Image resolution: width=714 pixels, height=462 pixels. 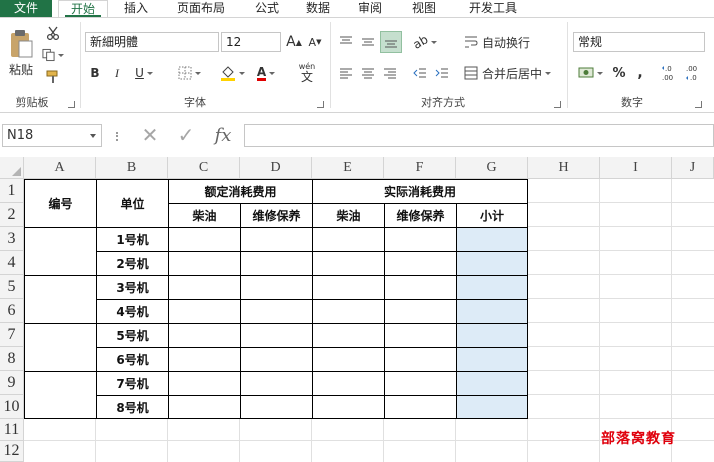 What do you see at coordinates (267, 8) in the screenshot?
I see `tab-formulas: 公式` at bounding box center [267, 8].